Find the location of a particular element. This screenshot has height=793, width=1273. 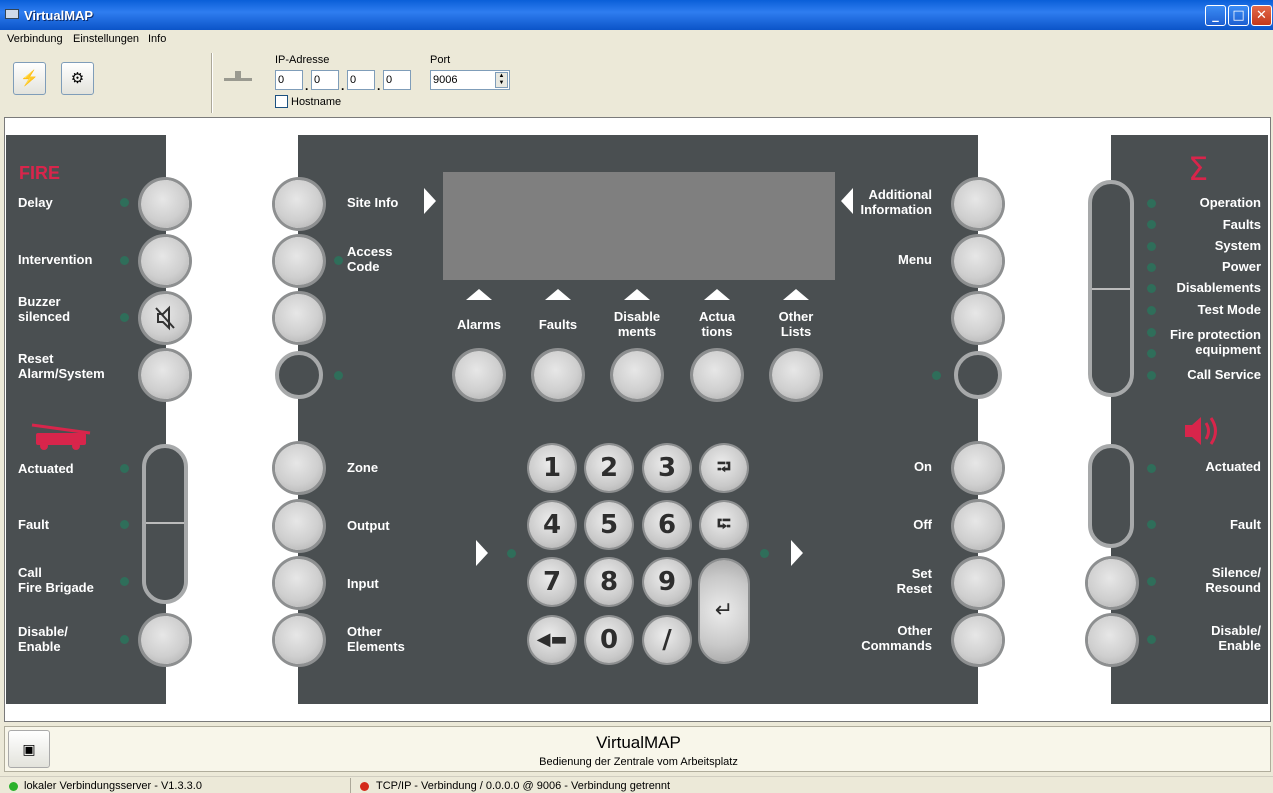

softkey-actuations-button is located at coordinates (717, 375).